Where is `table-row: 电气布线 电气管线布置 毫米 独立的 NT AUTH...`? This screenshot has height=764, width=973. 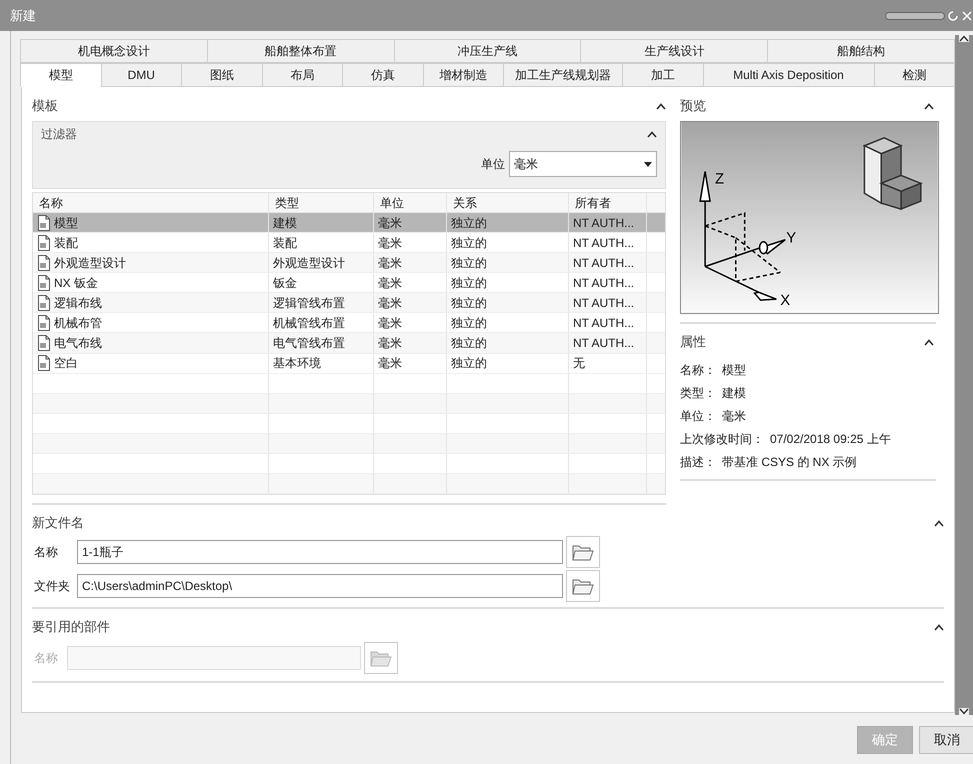 table-row: 电气布线 电气管线布置 毫米 独立的 NT AUTH... is located at coordinates (349, 343).